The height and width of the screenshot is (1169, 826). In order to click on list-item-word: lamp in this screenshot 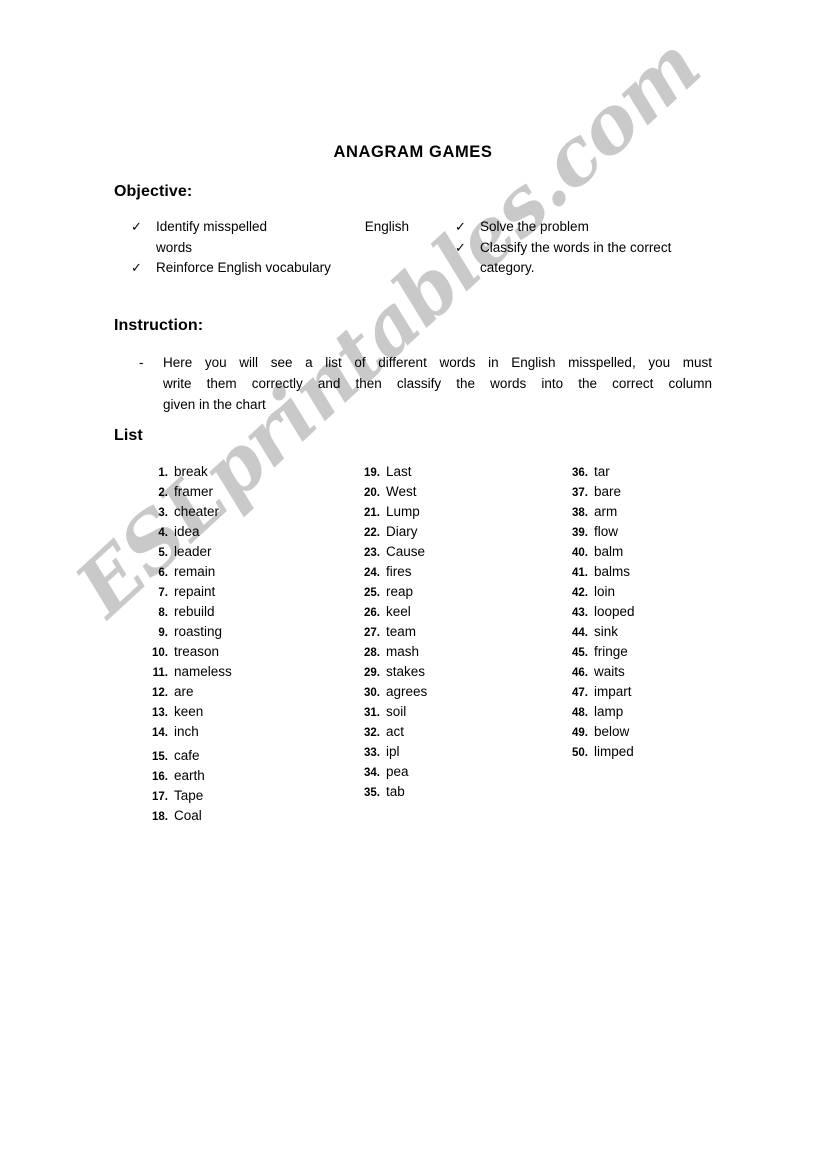, I will do `click(609, 711)`.